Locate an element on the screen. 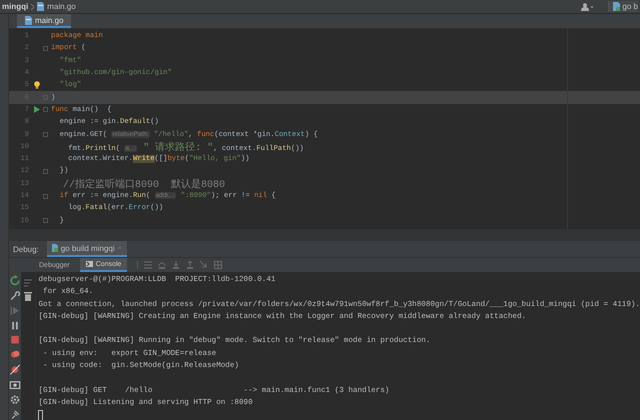 Image resolution: width=640 pixels, height=420 pixels. lightbulb-icon is located at coordinates (37, 85).